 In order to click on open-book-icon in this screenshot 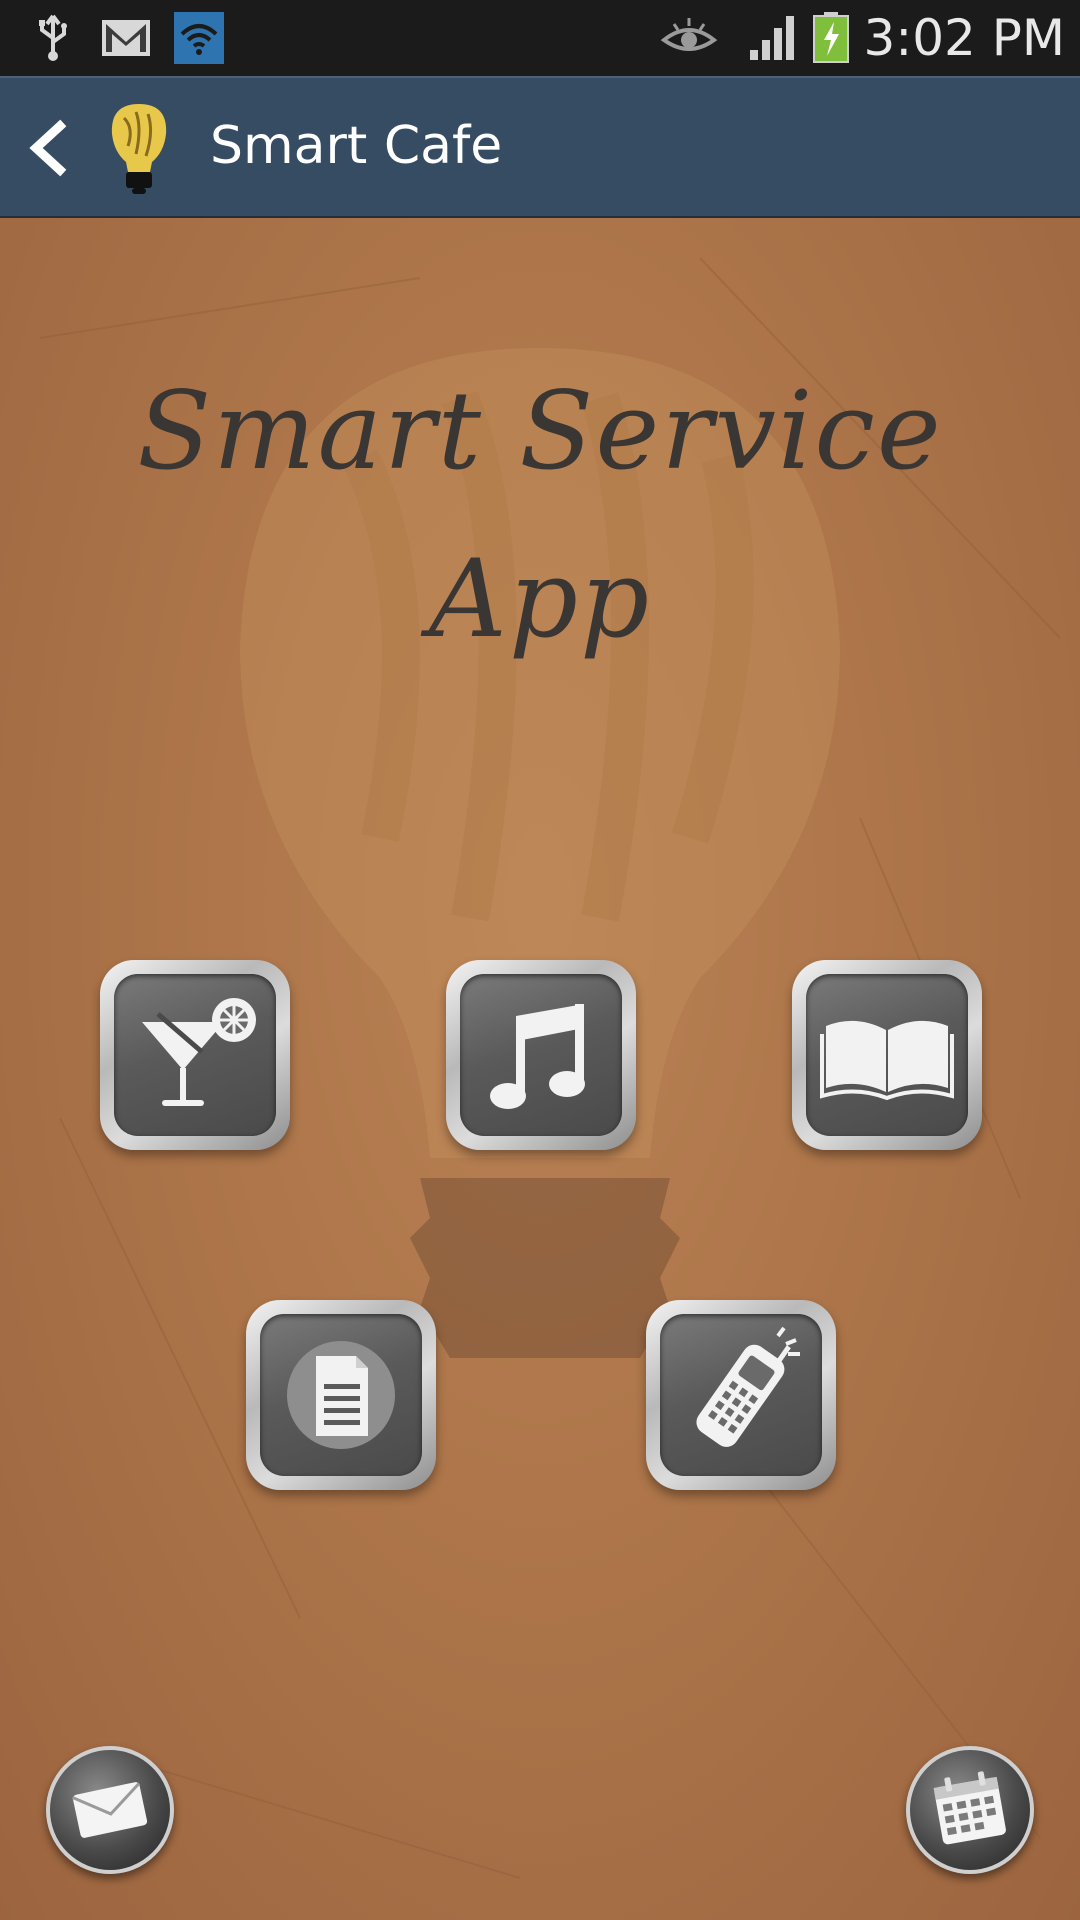, I will do `click(887, 1060)`.